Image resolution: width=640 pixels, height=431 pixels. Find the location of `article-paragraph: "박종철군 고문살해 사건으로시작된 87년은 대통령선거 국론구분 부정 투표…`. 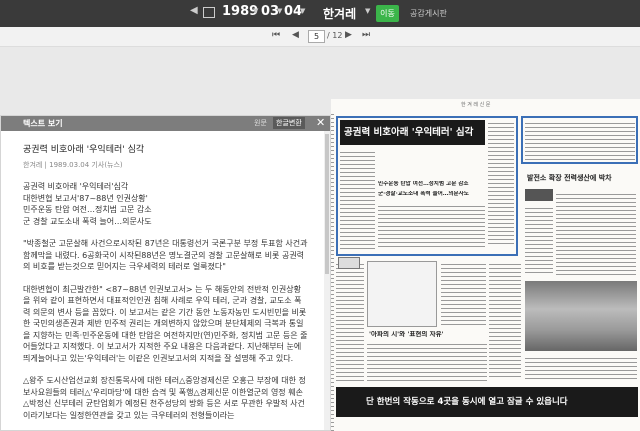

article-paragraph: "박종철군 고문살해 사건으로시작된 87년은 대통령선거 국론구분 부정 투표… is located at coordinates (165, 255).